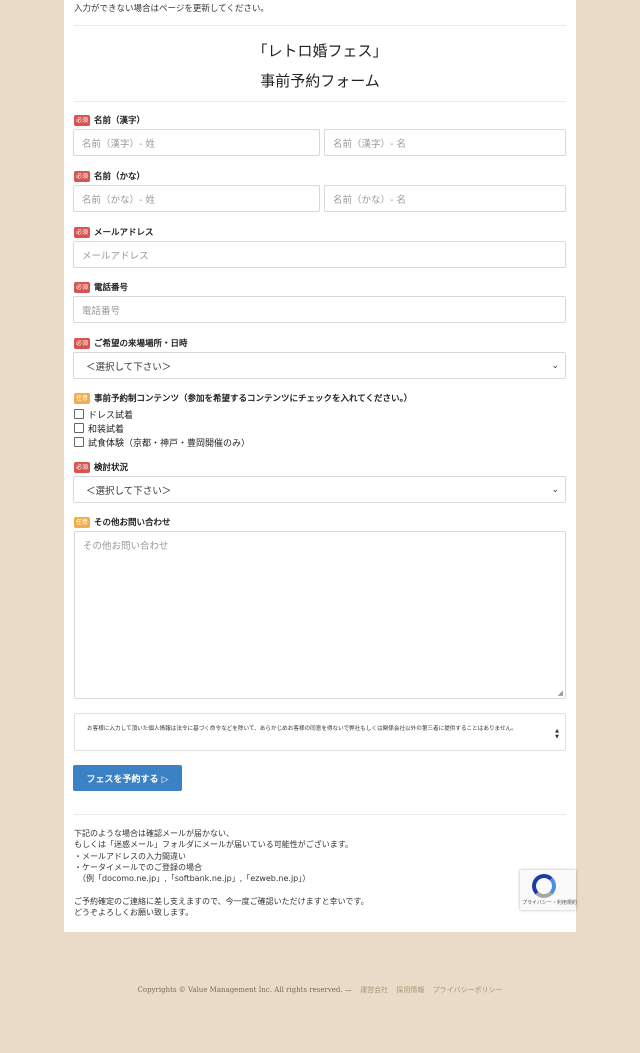  What do you see at coordinates (374, 990) in the screenshot?
I see `footer-link-company: 運営会社` at bounding box center [374, 990].